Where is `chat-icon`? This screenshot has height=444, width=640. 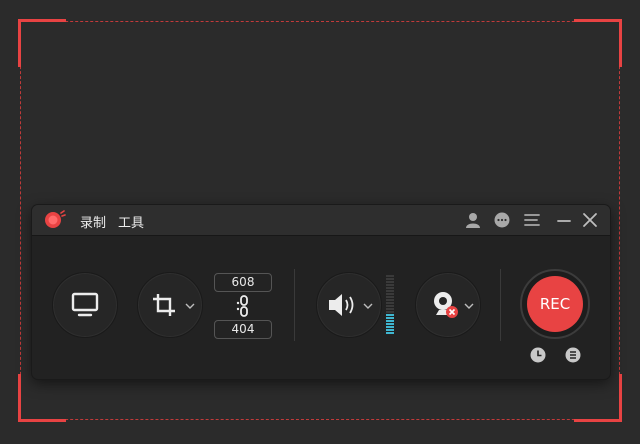
chat-icon is located at coordinates (502, 220).